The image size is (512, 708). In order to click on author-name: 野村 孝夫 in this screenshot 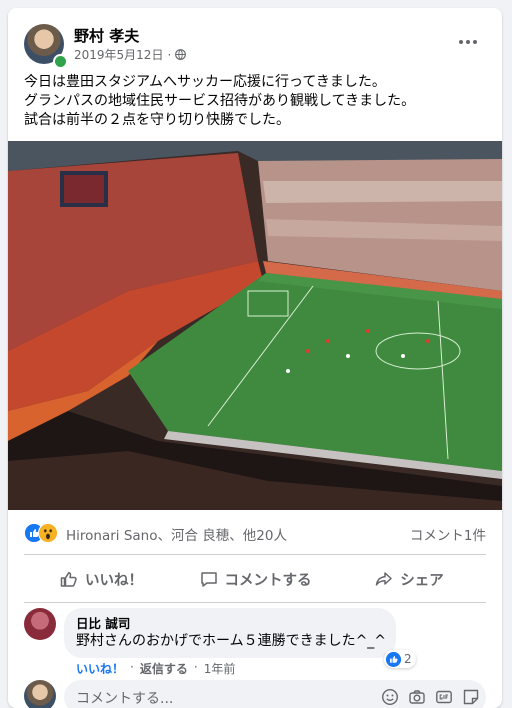, I will do `click(106, 35)`.